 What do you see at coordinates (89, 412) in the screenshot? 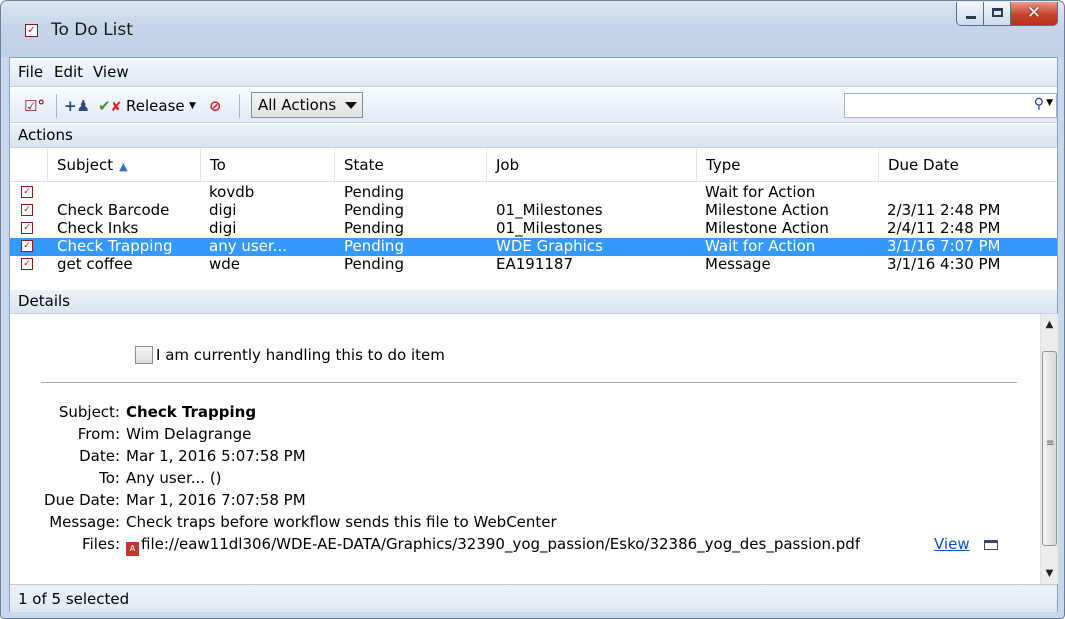
I see `subject-label: Subject:` at bounding box center [89, 412].